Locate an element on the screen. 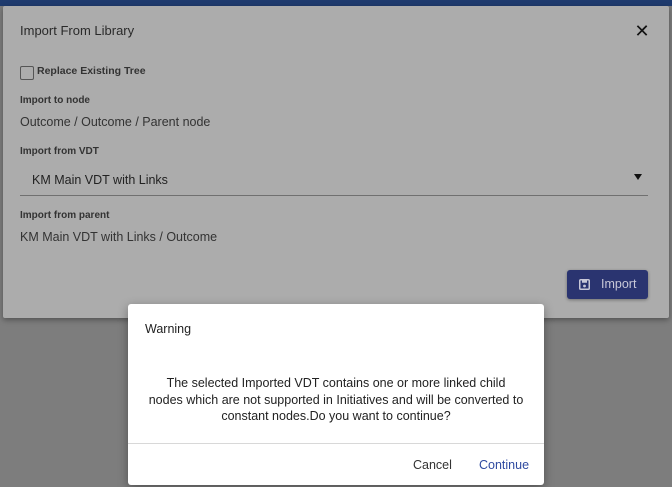 Image resolution: width=672 pixels, height=487 pixels. continue-button: Continue is located at coordinates (504, 465).